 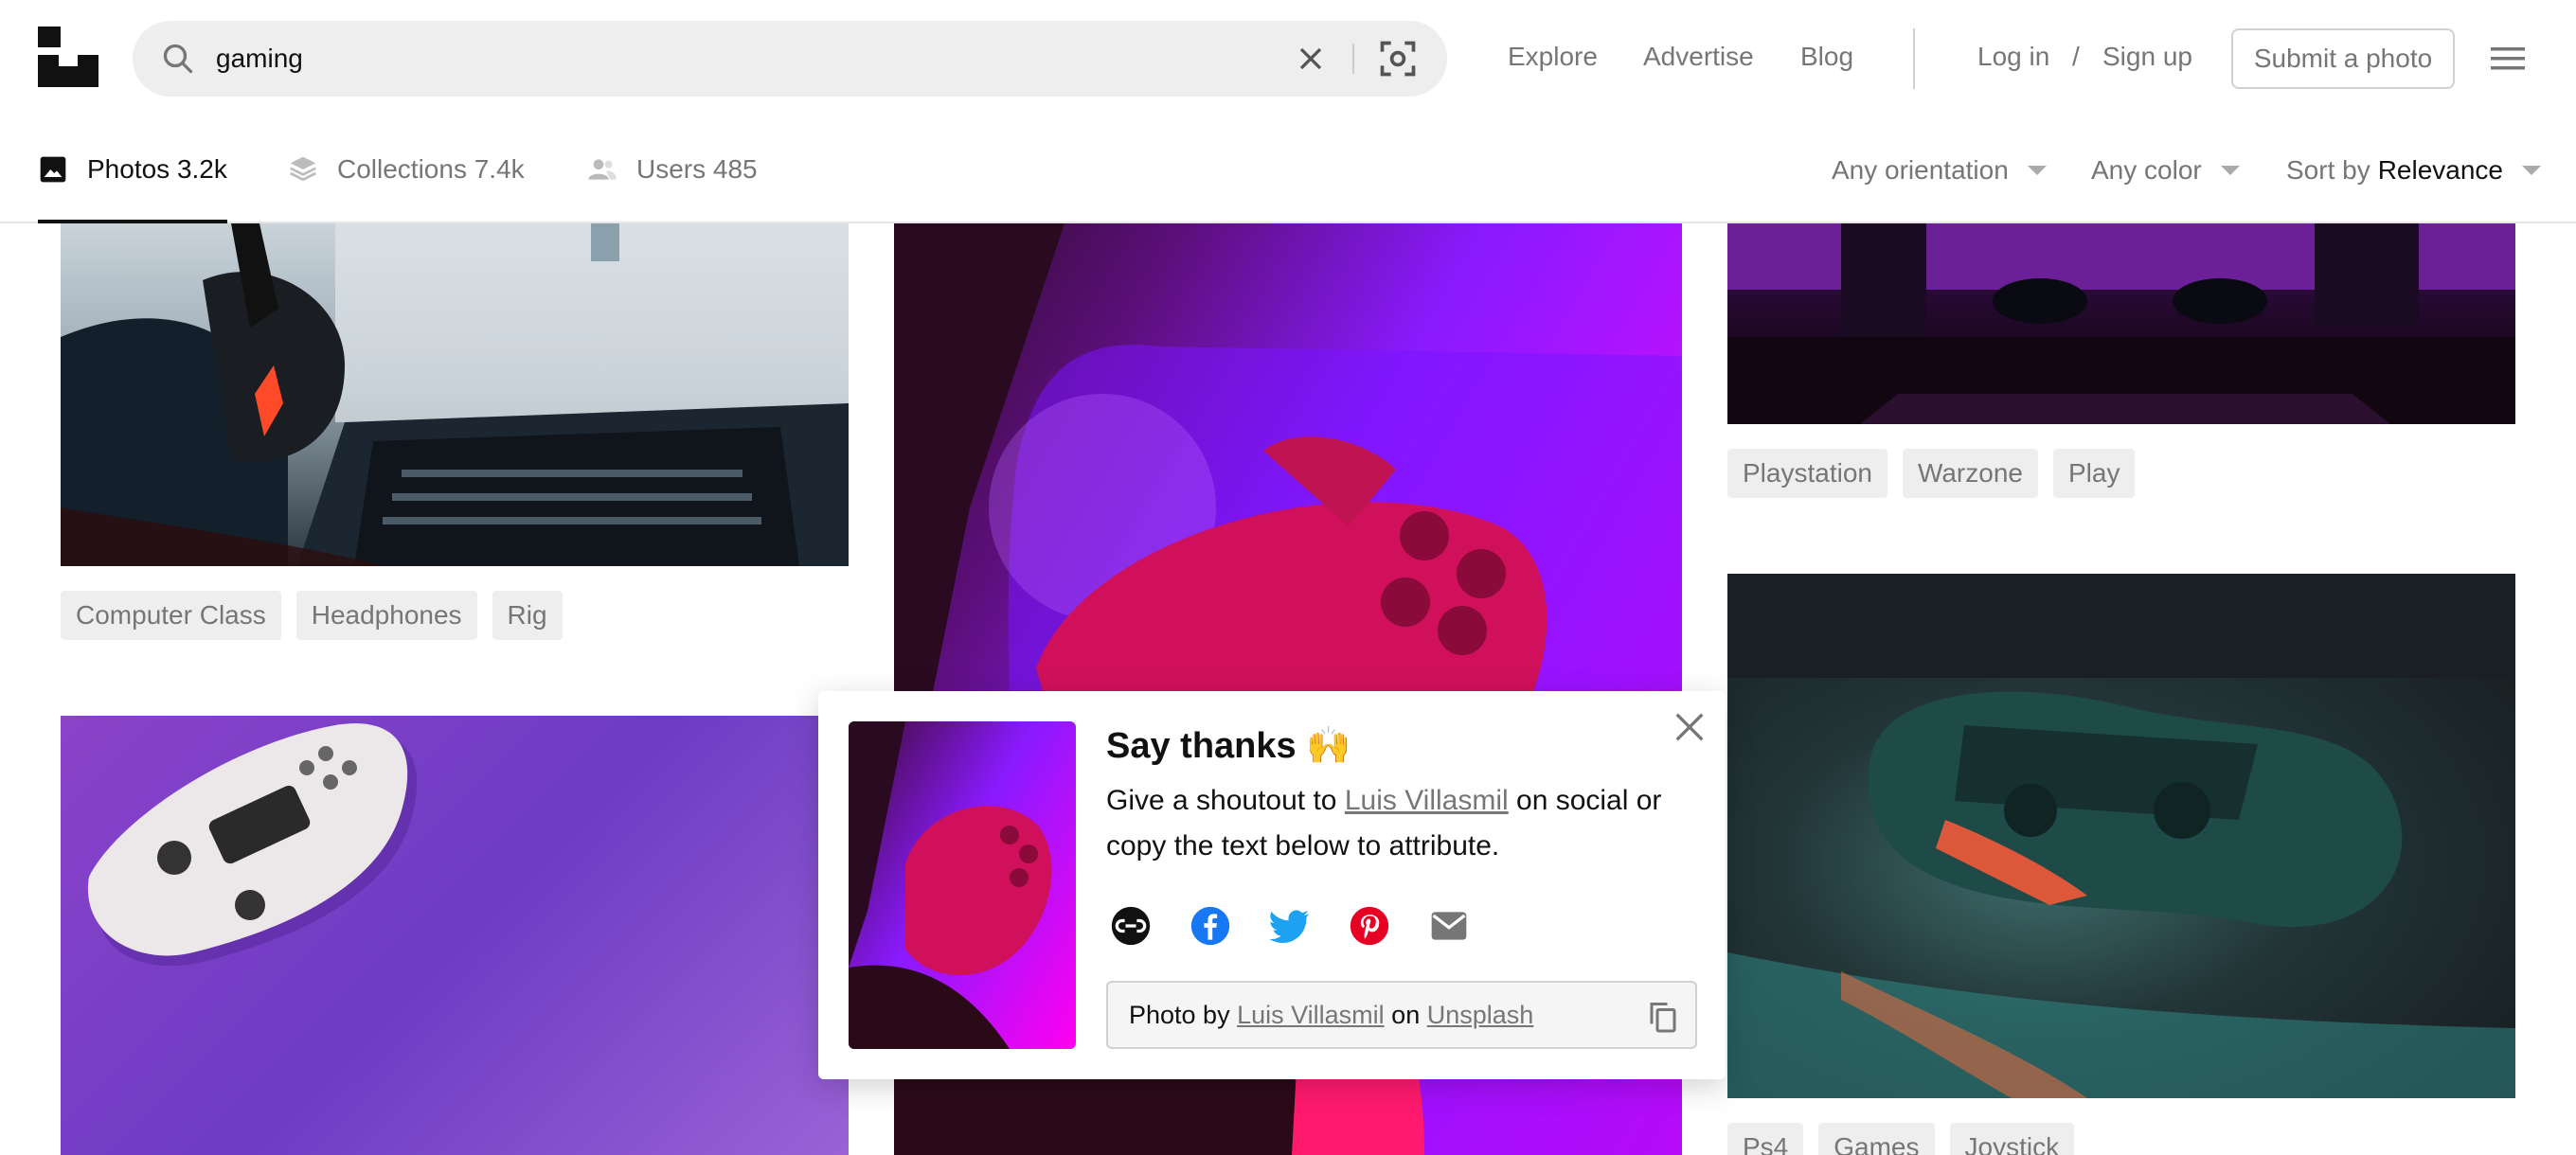 What do you see at coordinates (2508, 59) in the screenshot?
I see `hamburger-menu-icon` at bounding box center [2508, 59].